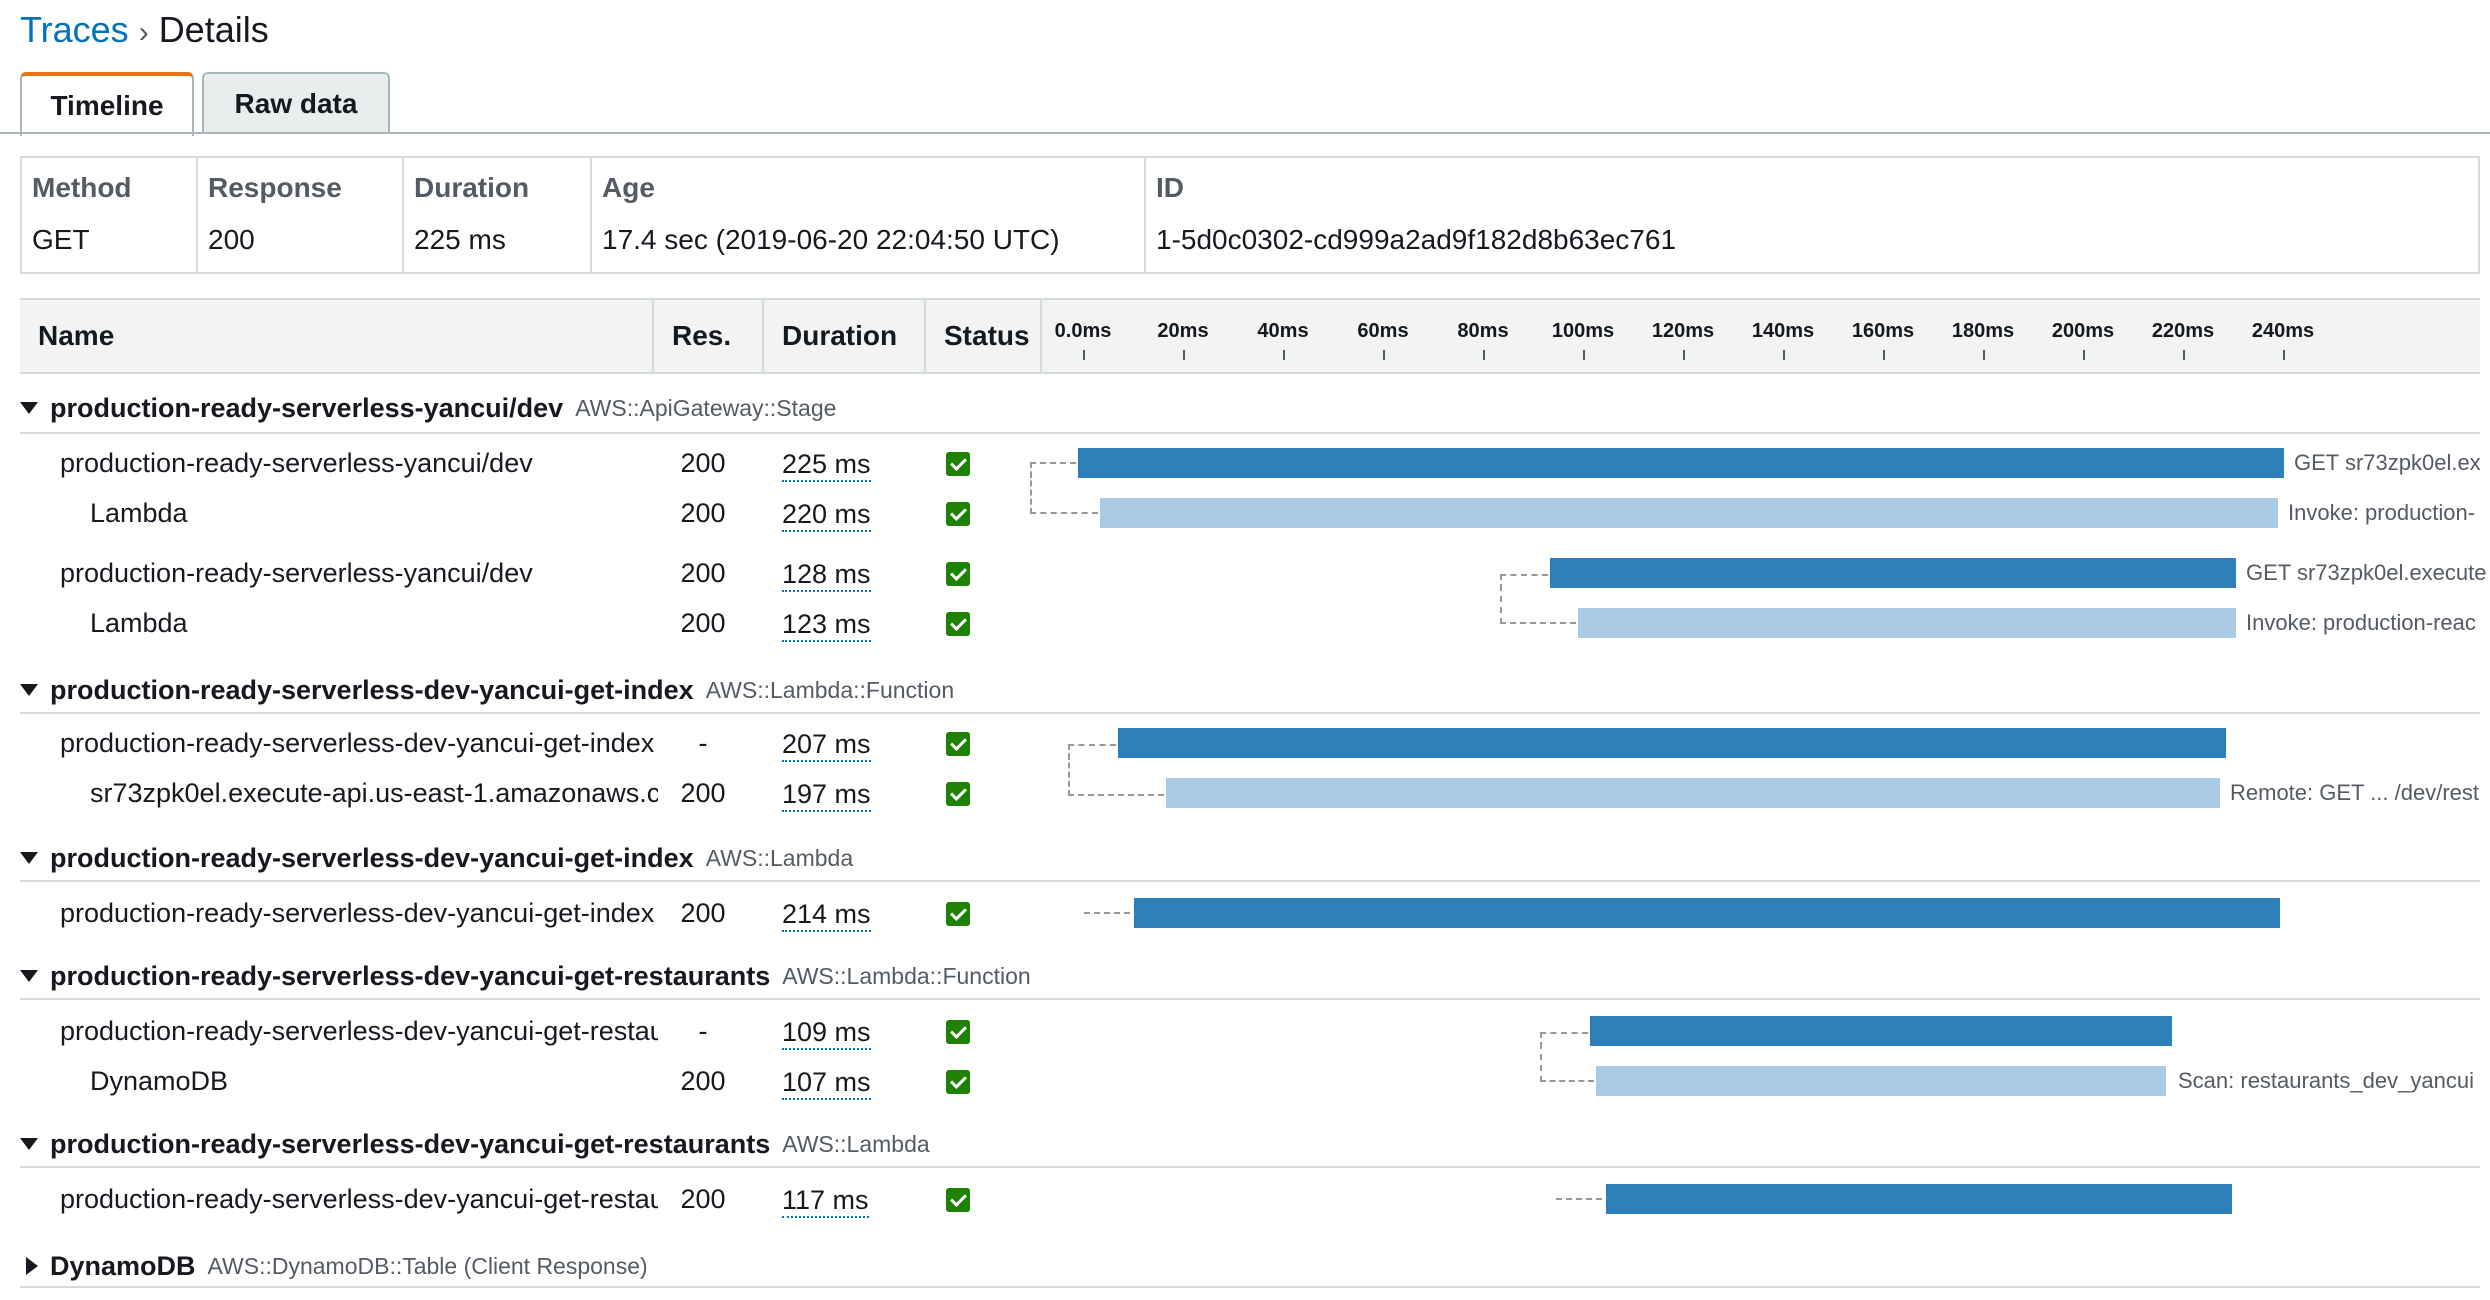 The height and width of the screenshot is (1300, 2490). Describe the element at coordinates (826, 465) in the screenshot. I see `segment-duration: 225 ms` at that location.